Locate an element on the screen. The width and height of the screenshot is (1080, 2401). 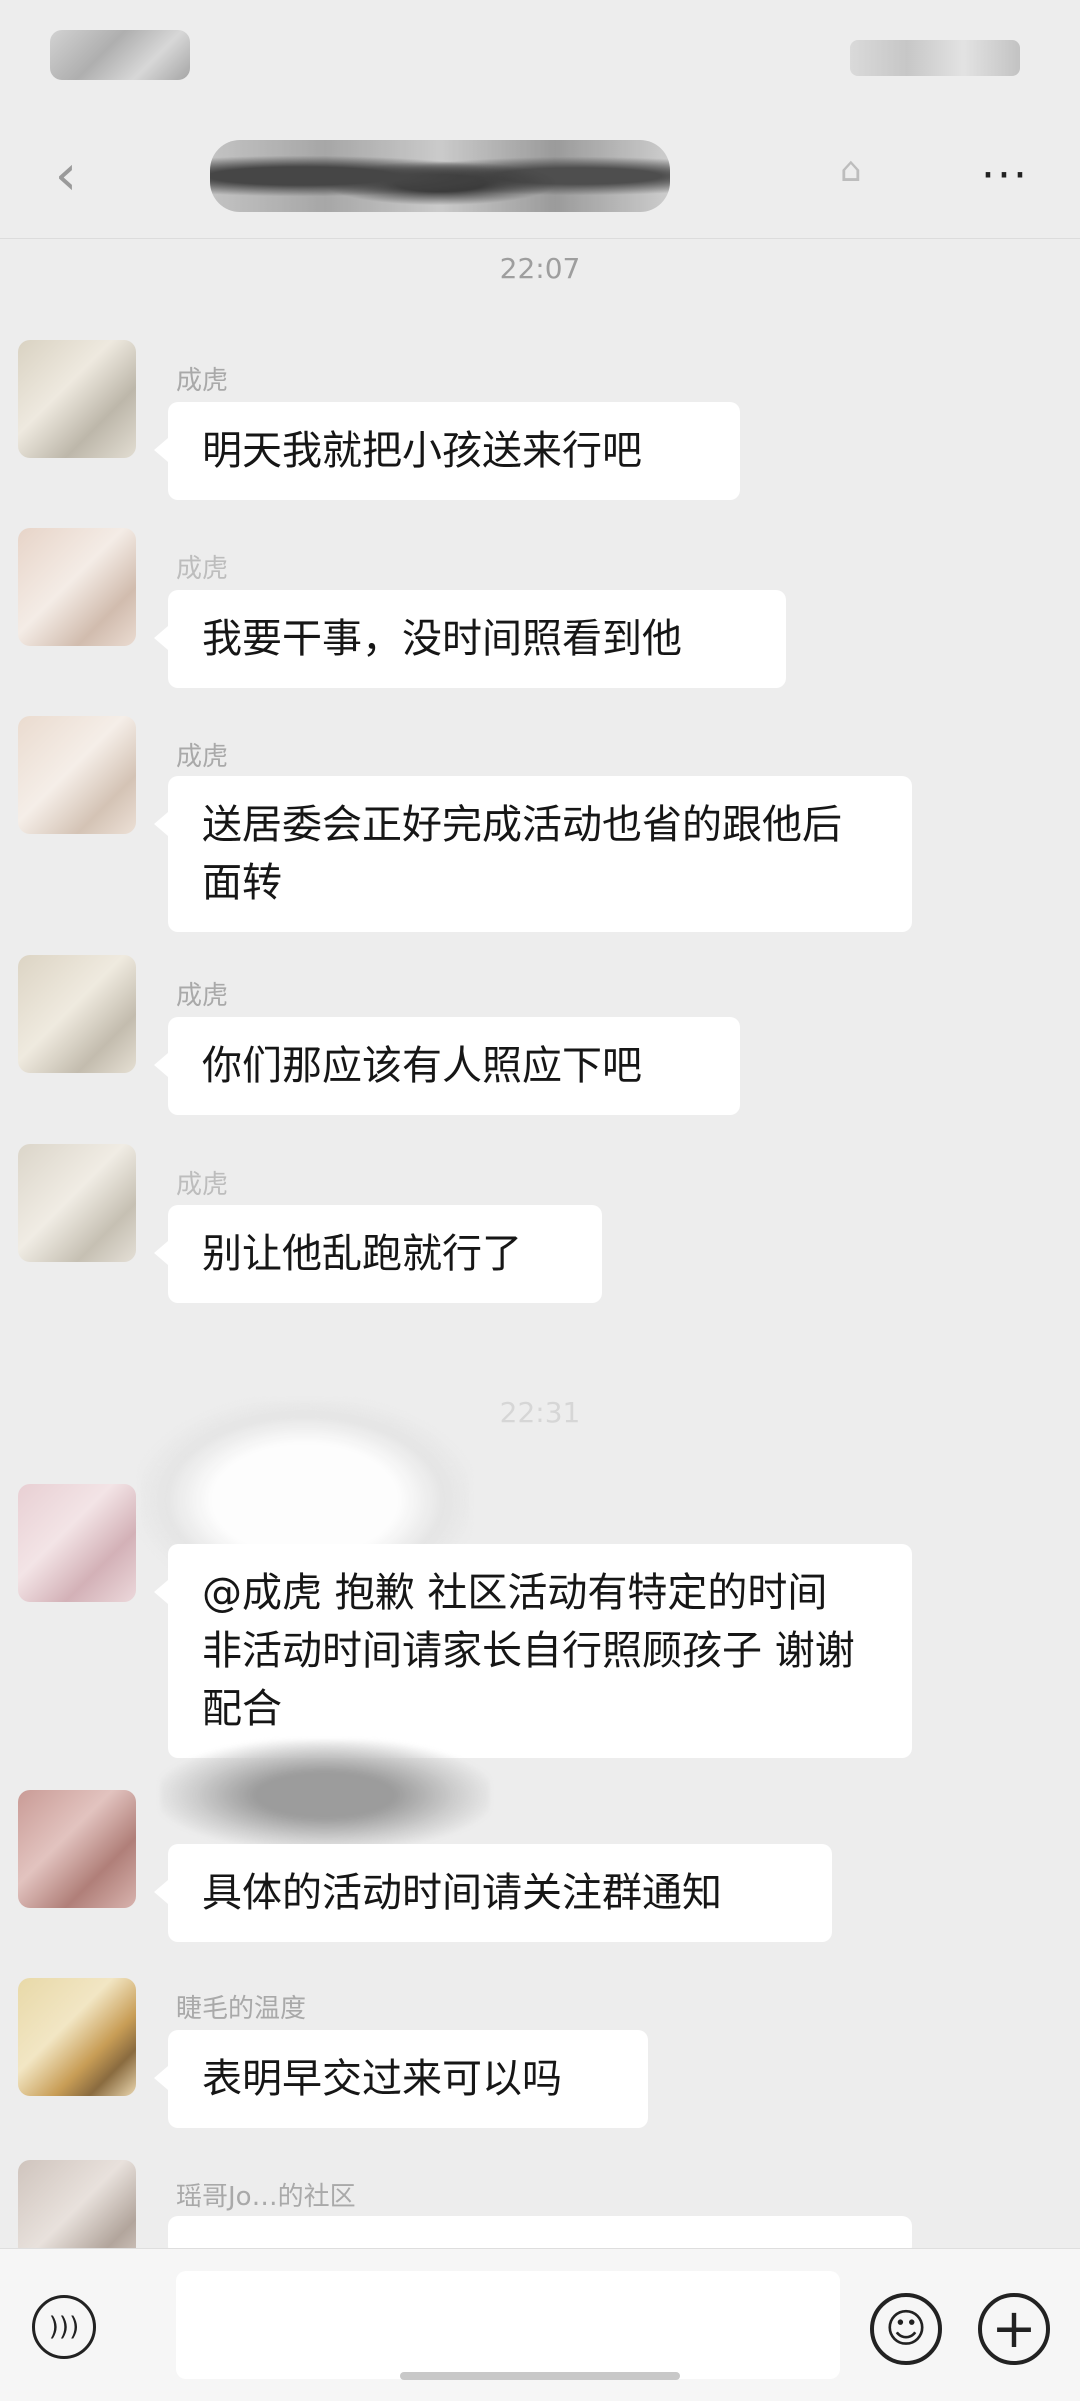
more-options-button: ··· is located at coordinates (1005, 175).